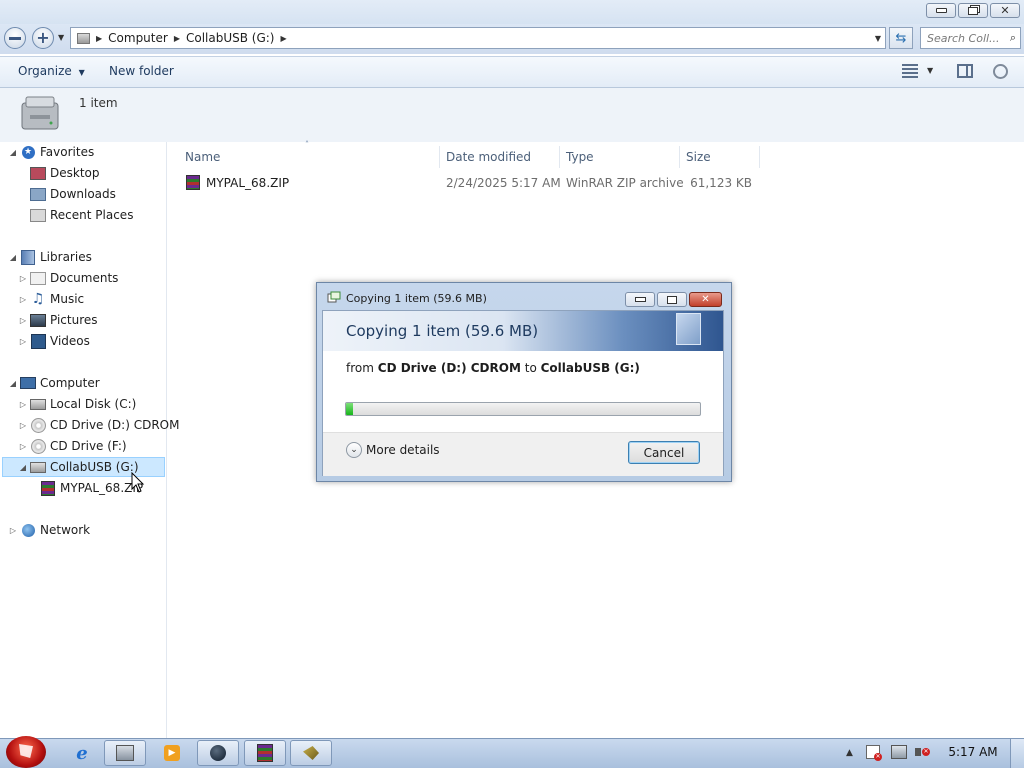 The width and height of the screenshot is (1024, 768). What do you see at coordinates (442, 331) in the screenshot?
I see `dialog-heading: Copying 1 item (59.6 MB)` at bounding box center [442, 331].